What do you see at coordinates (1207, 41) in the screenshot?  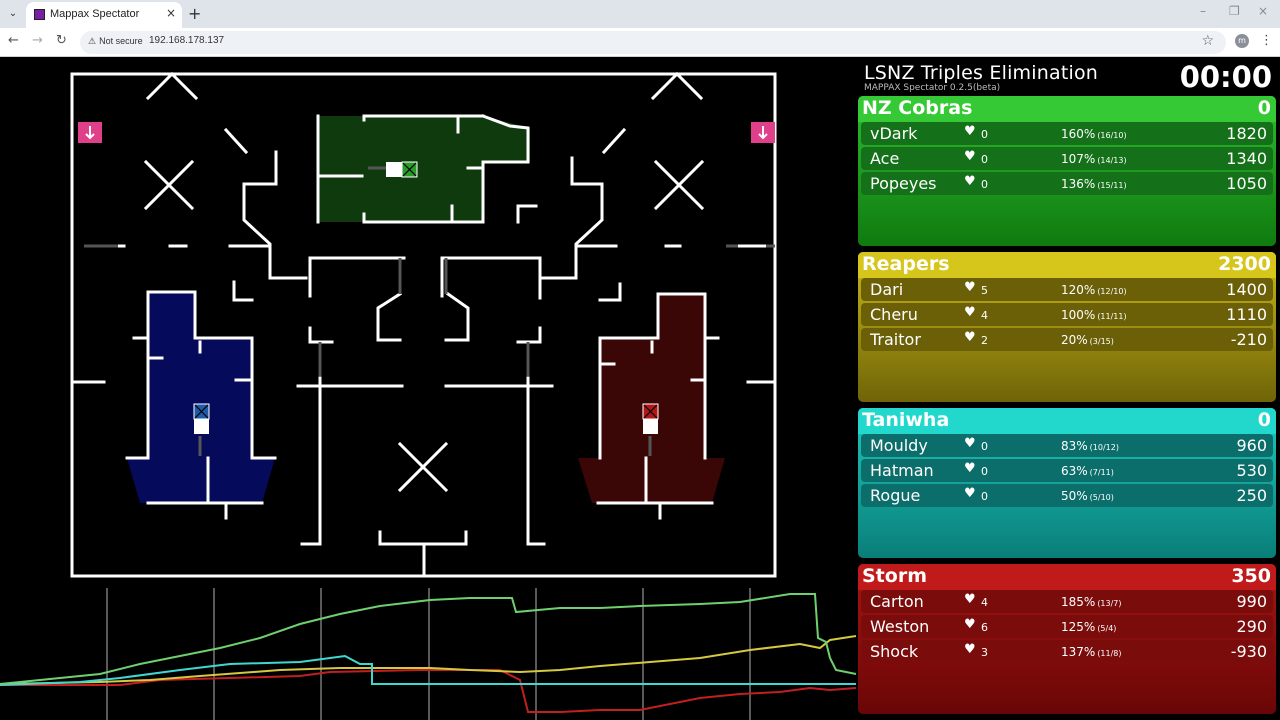 I see `bookmark-star-icon: ☆` at bounding box center [1207, 41].